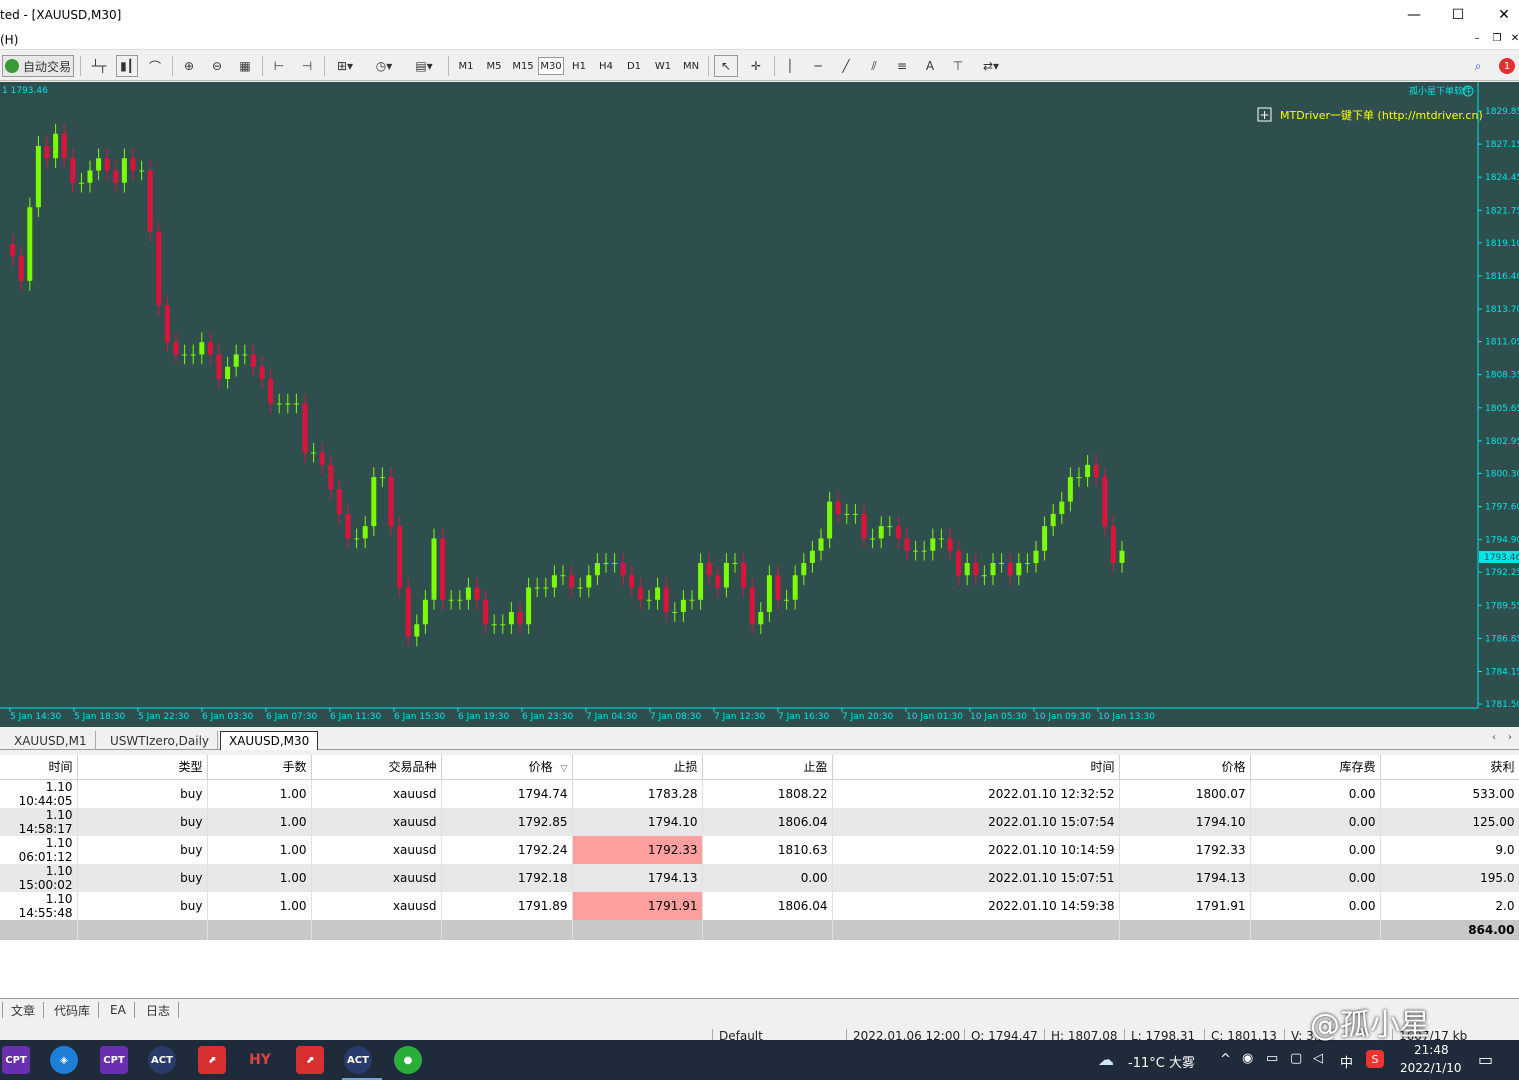  What do you see at coordinates (345, 66) in the screenshot?
I see `indicators-icon: ⊞▾` at bounding box center [345, 66].